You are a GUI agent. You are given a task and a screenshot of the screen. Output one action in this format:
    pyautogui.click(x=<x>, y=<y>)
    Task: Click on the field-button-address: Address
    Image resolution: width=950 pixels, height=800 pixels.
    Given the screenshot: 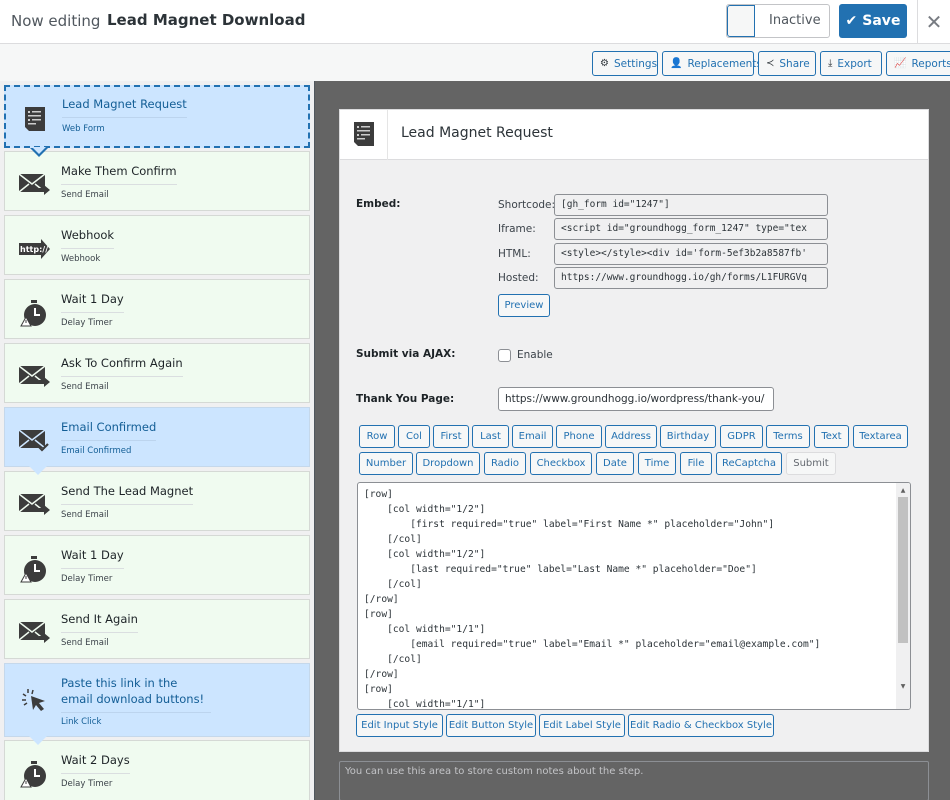 What is the action you would take?
    pyautogui.click(x=631, y=436)
    